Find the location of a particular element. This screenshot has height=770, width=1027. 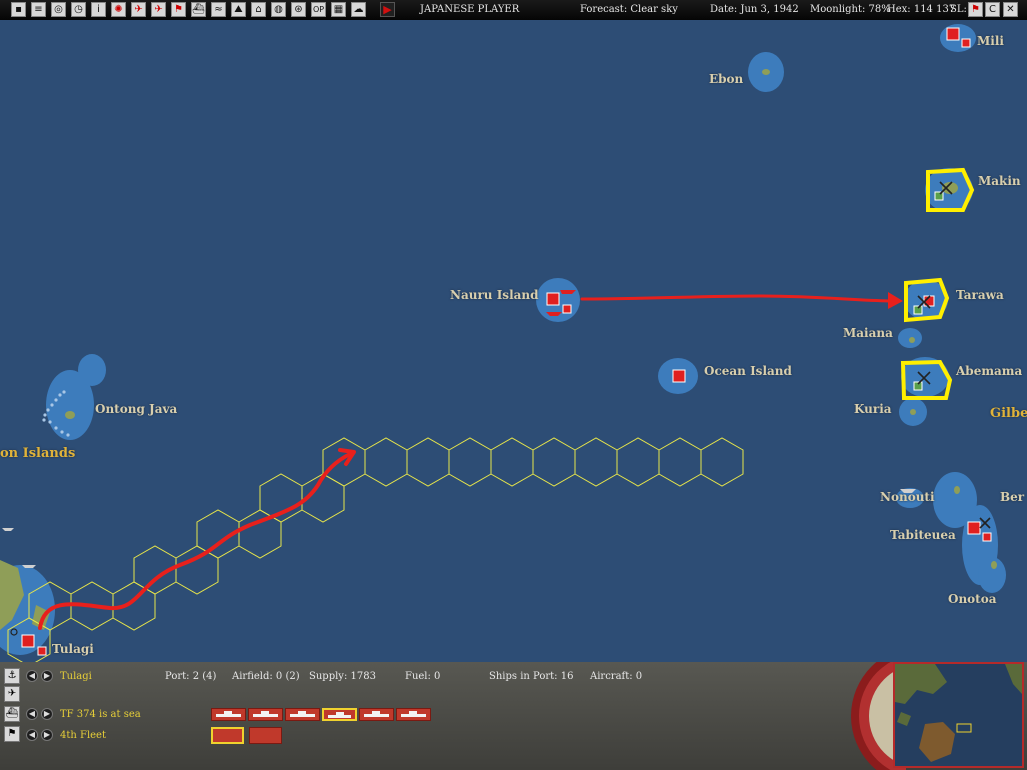

prev-tf-arrow-icon: ◀ is located at coordinates (32, 714).